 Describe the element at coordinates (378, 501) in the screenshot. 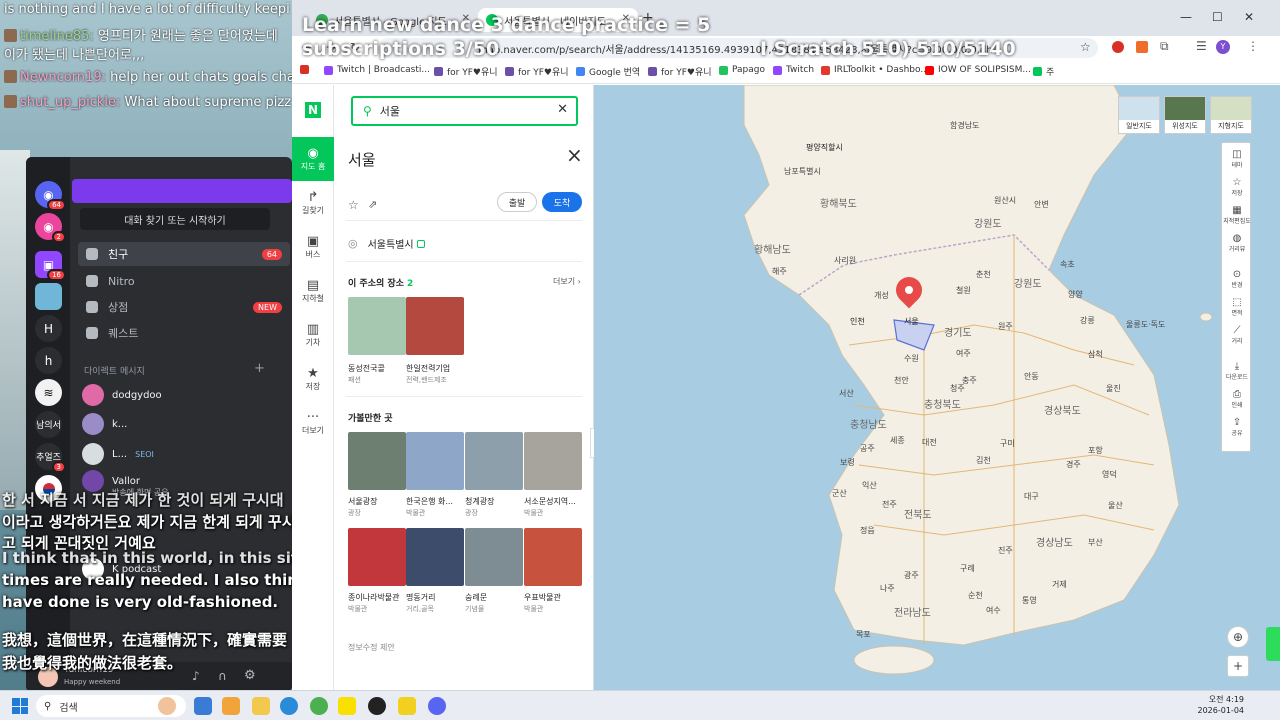

I see `spot-name: 서울광장` at that location.